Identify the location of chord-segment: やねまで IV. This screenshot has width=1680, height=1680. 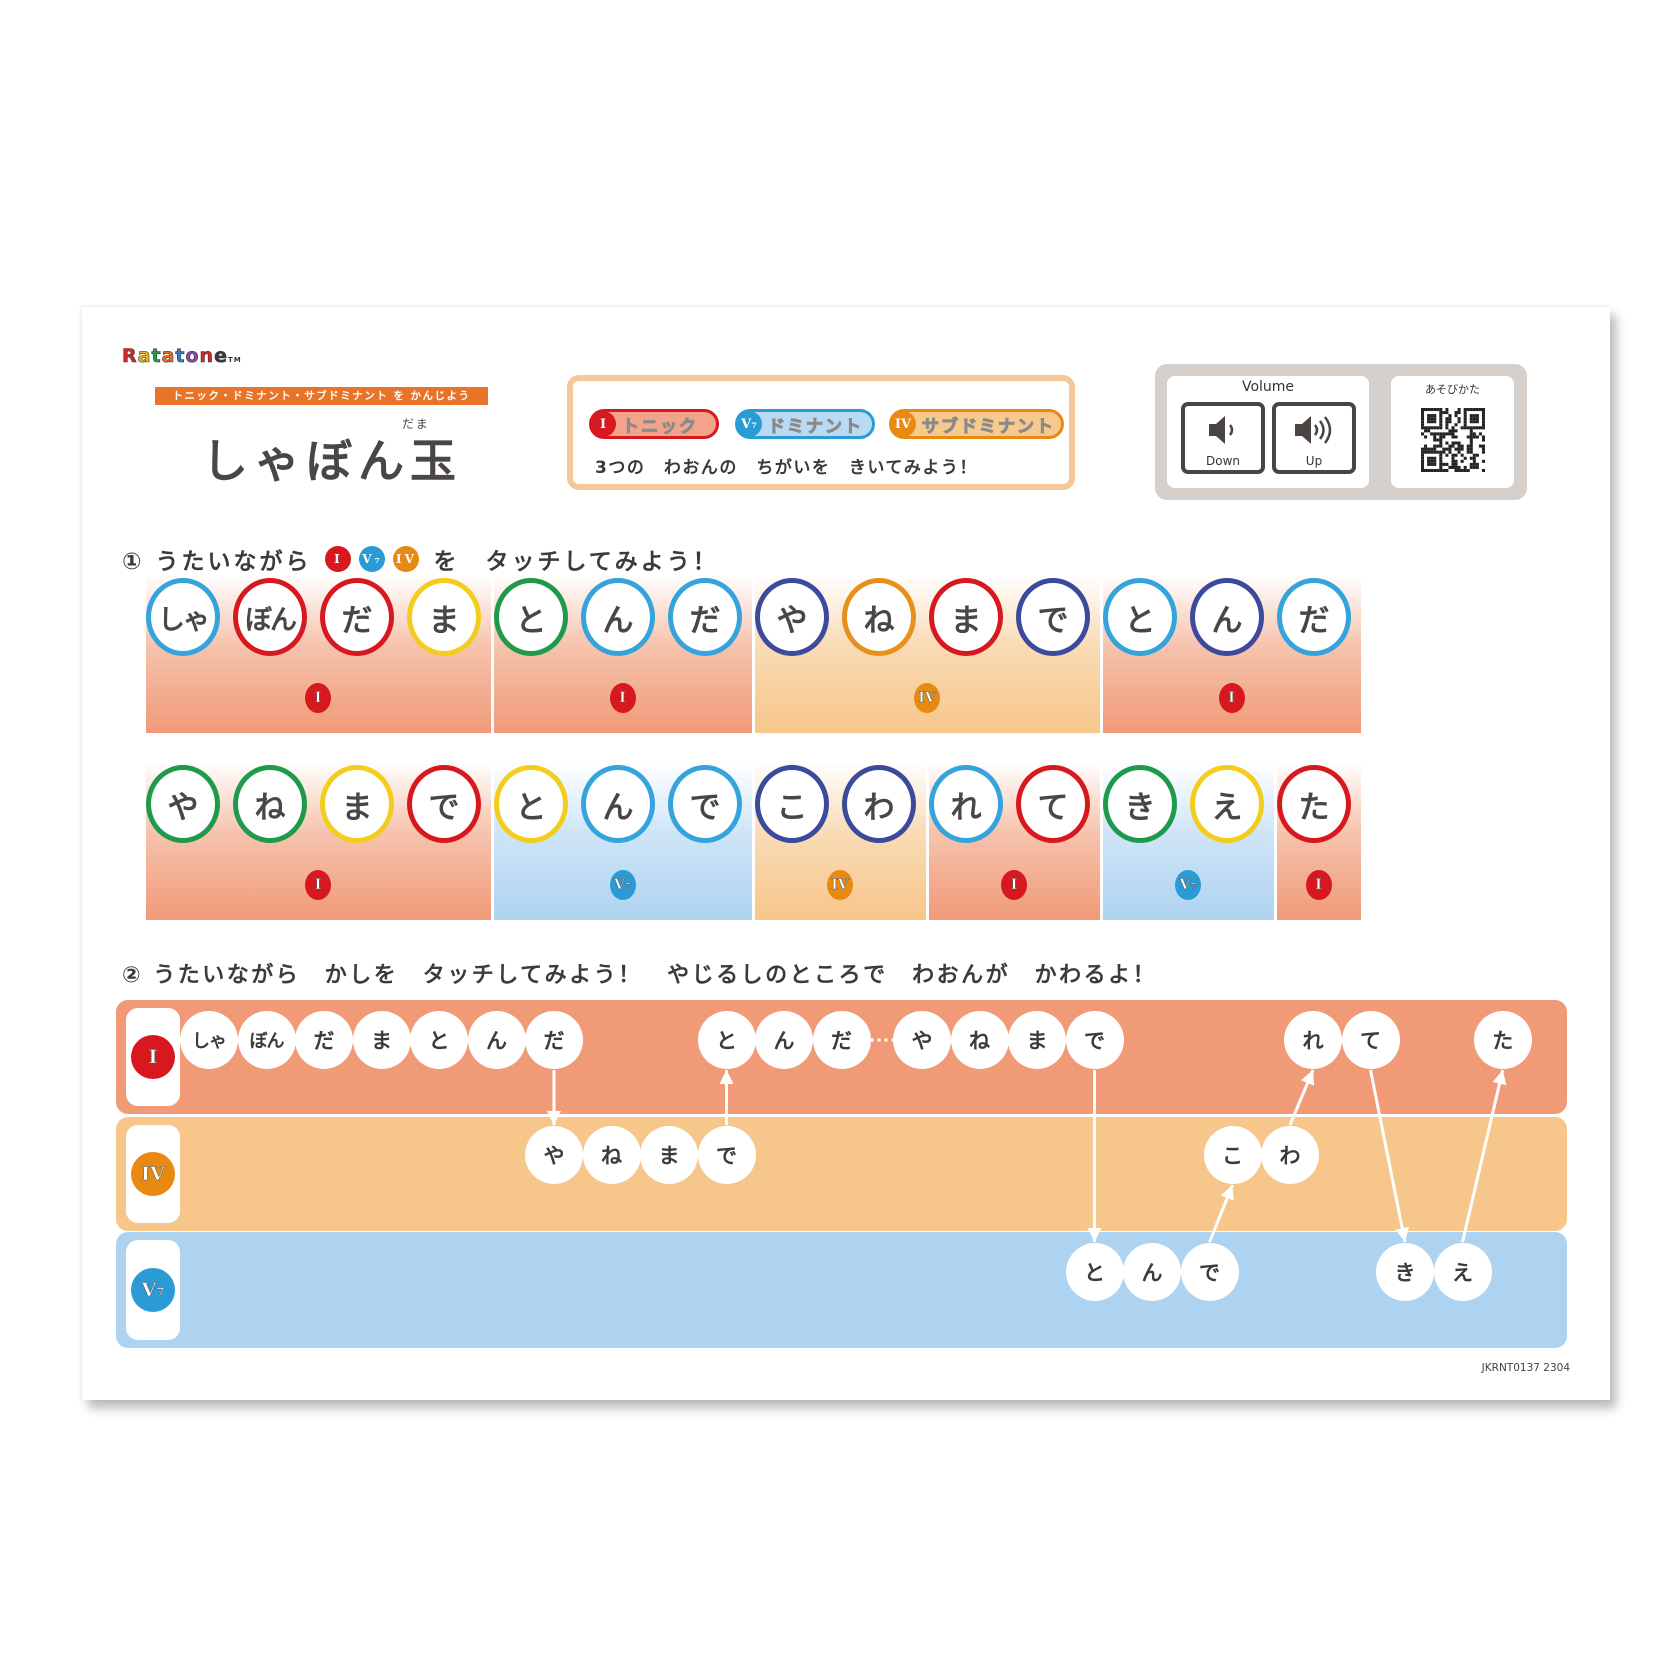
(927, 654).